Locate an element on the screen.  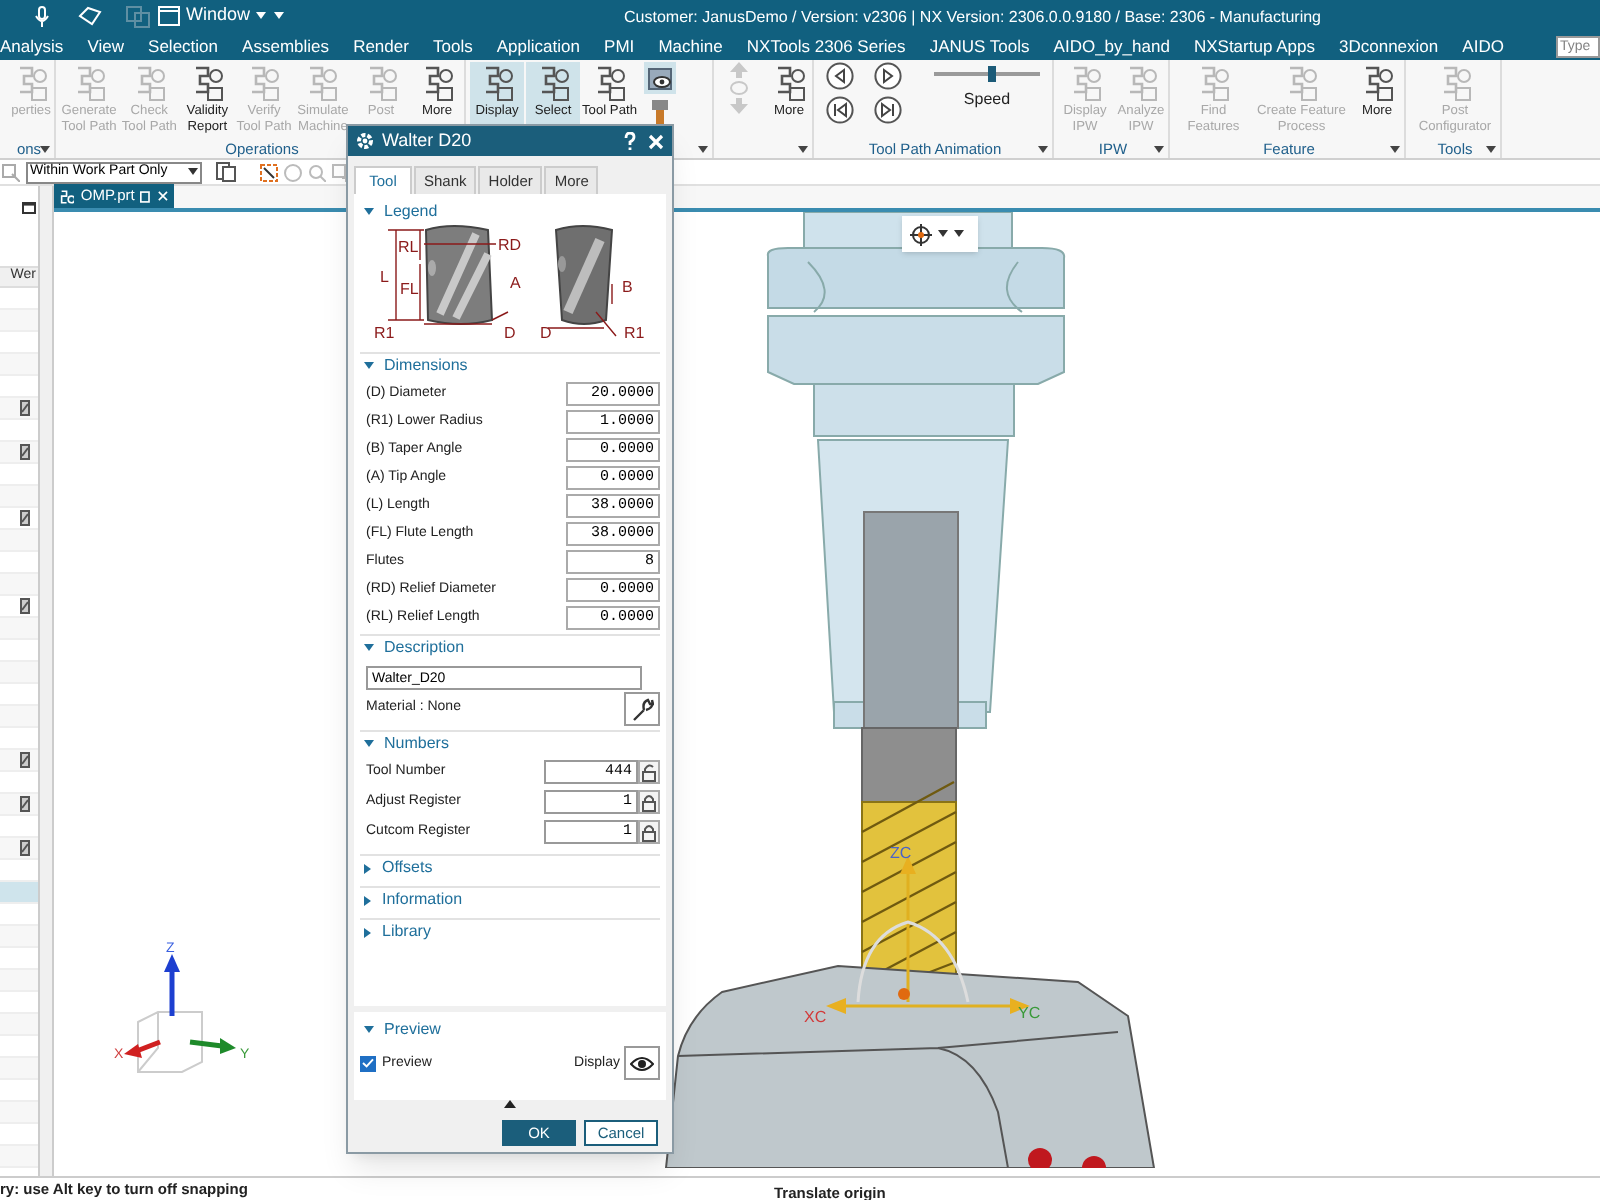
section-header: Description is located at coordinates (510, 647).